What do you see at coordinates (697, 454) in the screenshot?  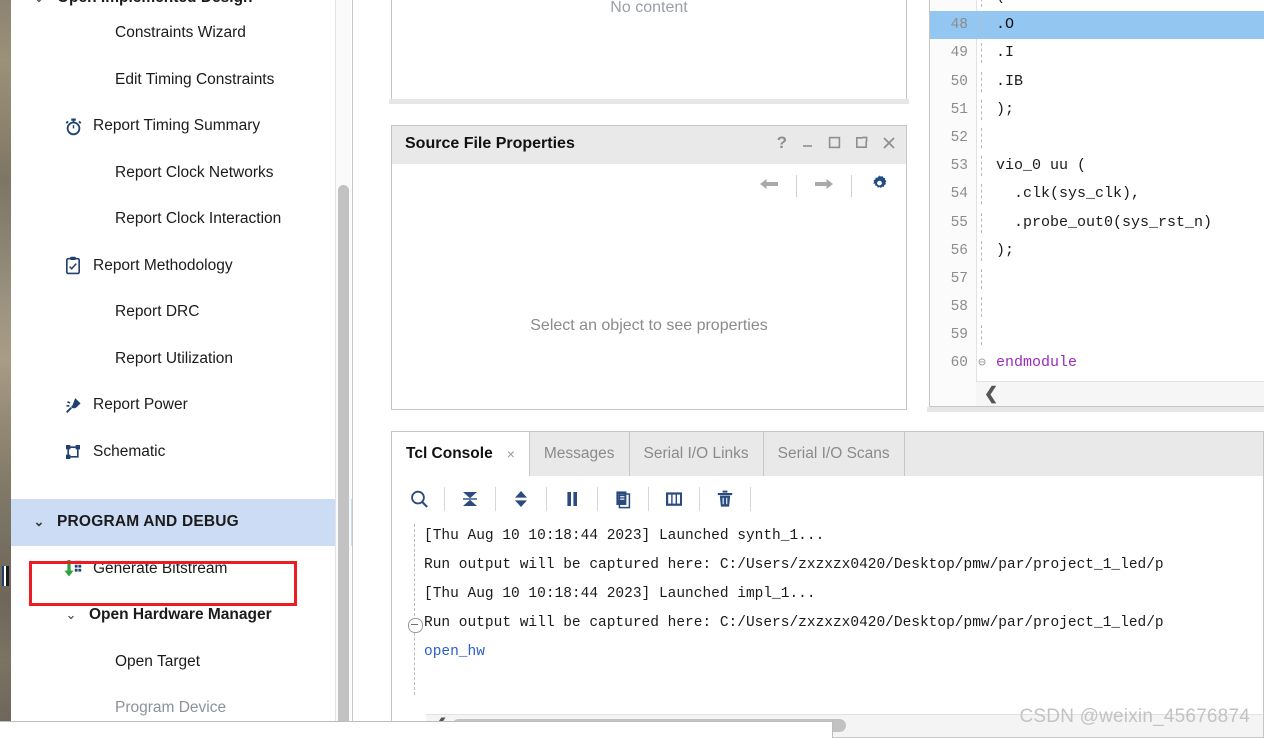 I see `tab-serial-i-o-links: Serial I/O Links` at bounding box center [697, 454].